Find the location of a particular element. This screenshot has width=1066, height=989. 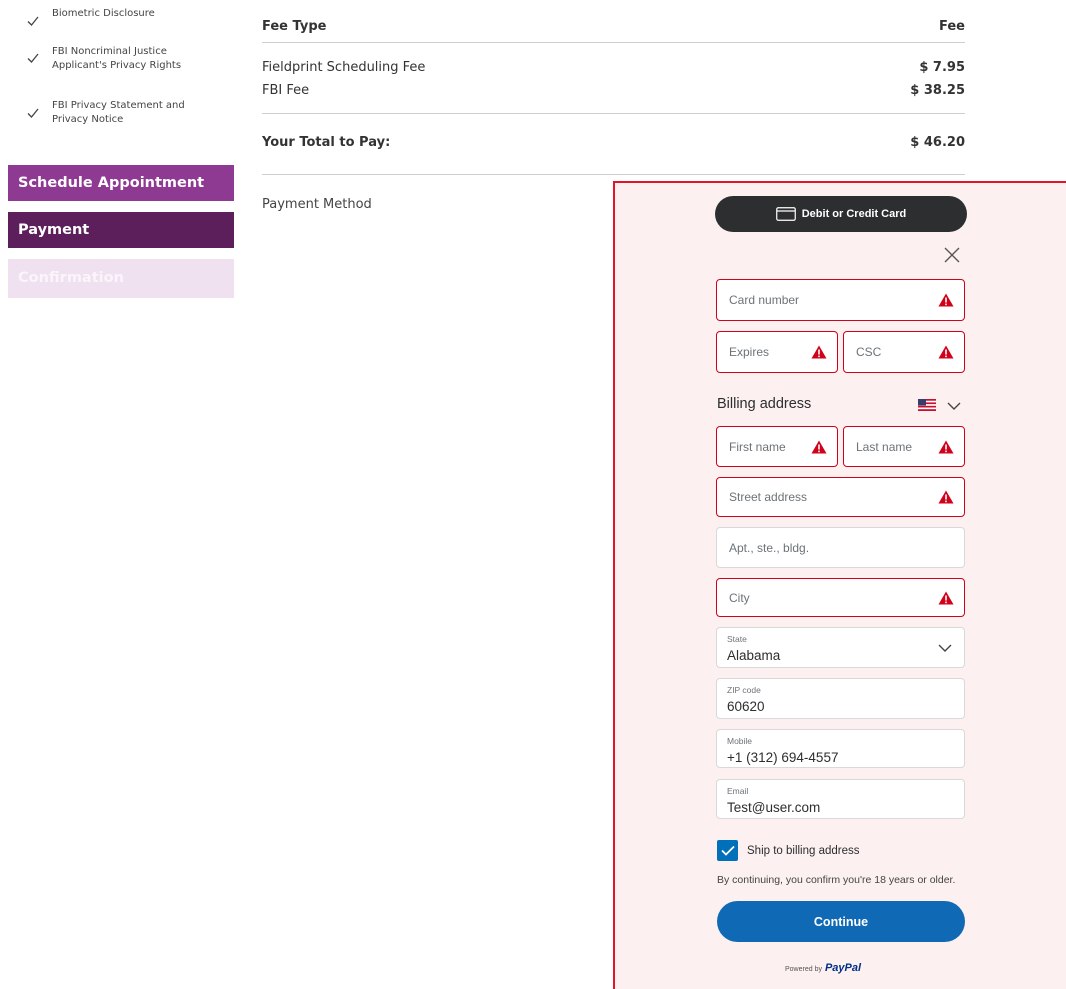

card-number-field: Card number is located at coordinates (840, 300).